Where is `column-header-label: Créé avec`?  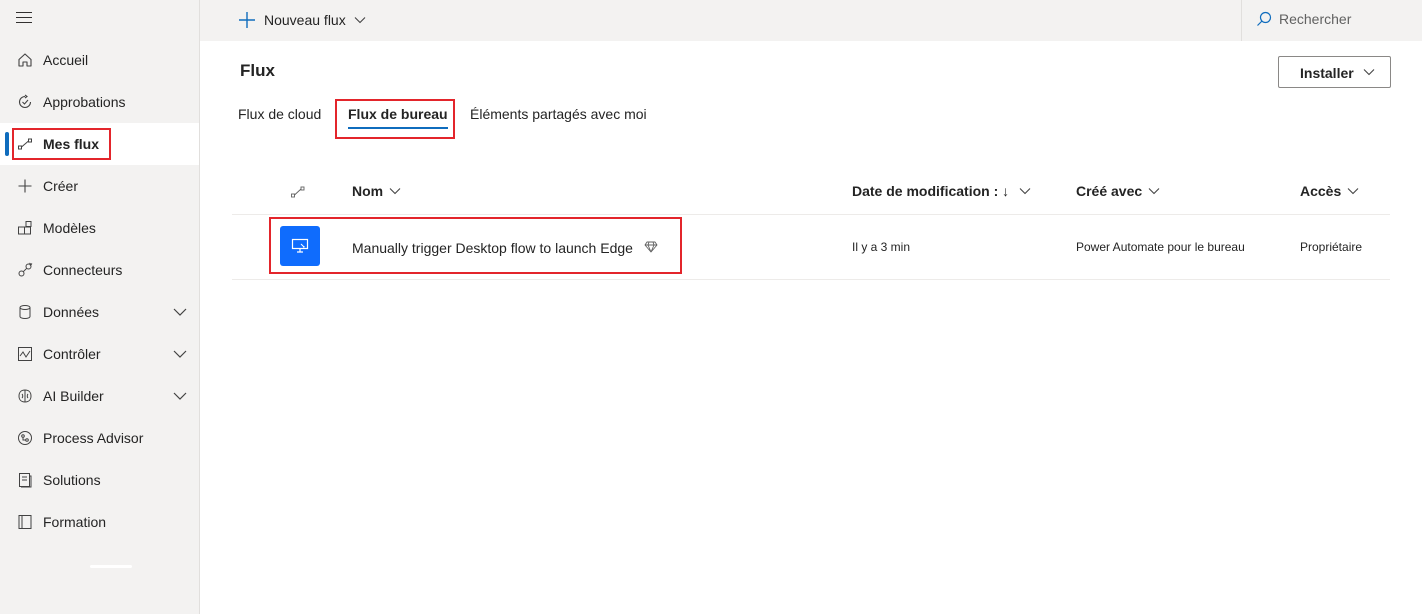
column-header-label: Créé avec is located at coordinates (1109, 191).